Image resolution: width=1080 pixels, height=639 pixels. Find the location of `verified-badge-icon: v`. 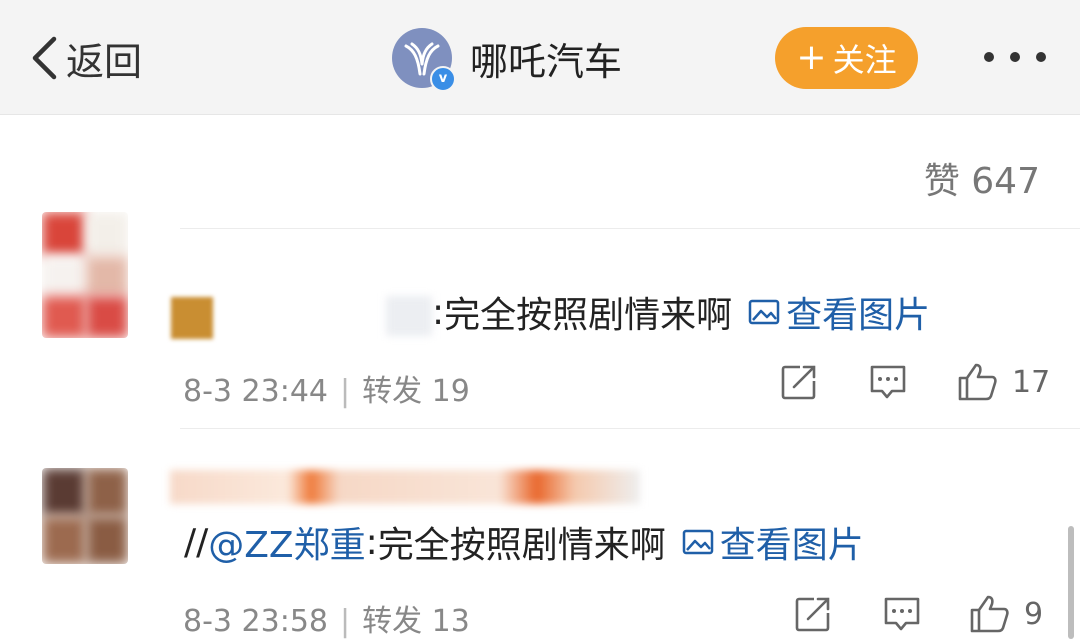

verified-badge-icon: v is located at coordinates (443, 79).